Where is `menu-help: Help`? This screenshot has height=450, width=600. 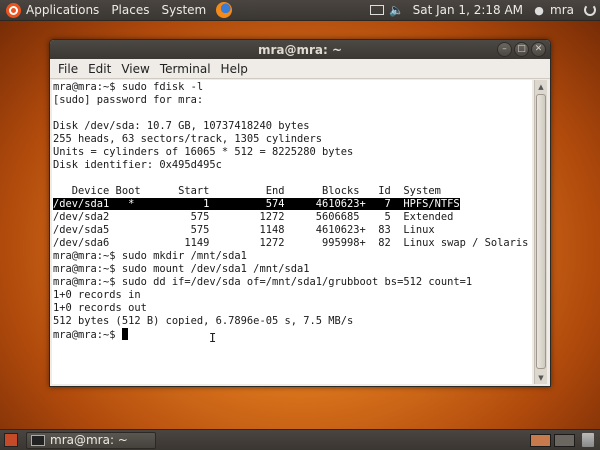
menu-help: Help is located at coordinates (234, 69).